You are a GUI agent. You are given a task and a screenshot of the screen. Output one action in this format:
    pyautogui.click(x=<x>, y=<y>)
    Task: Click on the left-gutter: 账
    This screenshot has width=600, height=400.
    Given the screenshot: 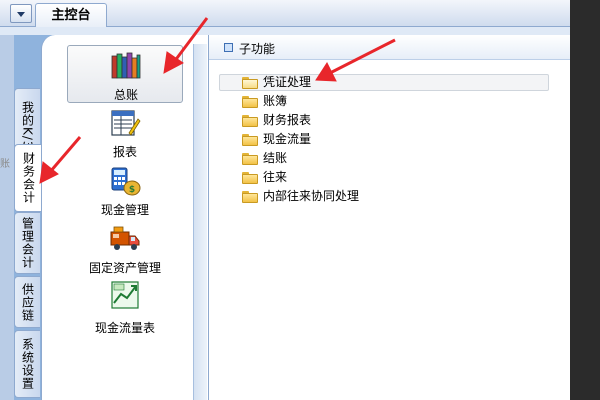 What is the action you would take?
    pyautogui.click(x=7, y=217)
    